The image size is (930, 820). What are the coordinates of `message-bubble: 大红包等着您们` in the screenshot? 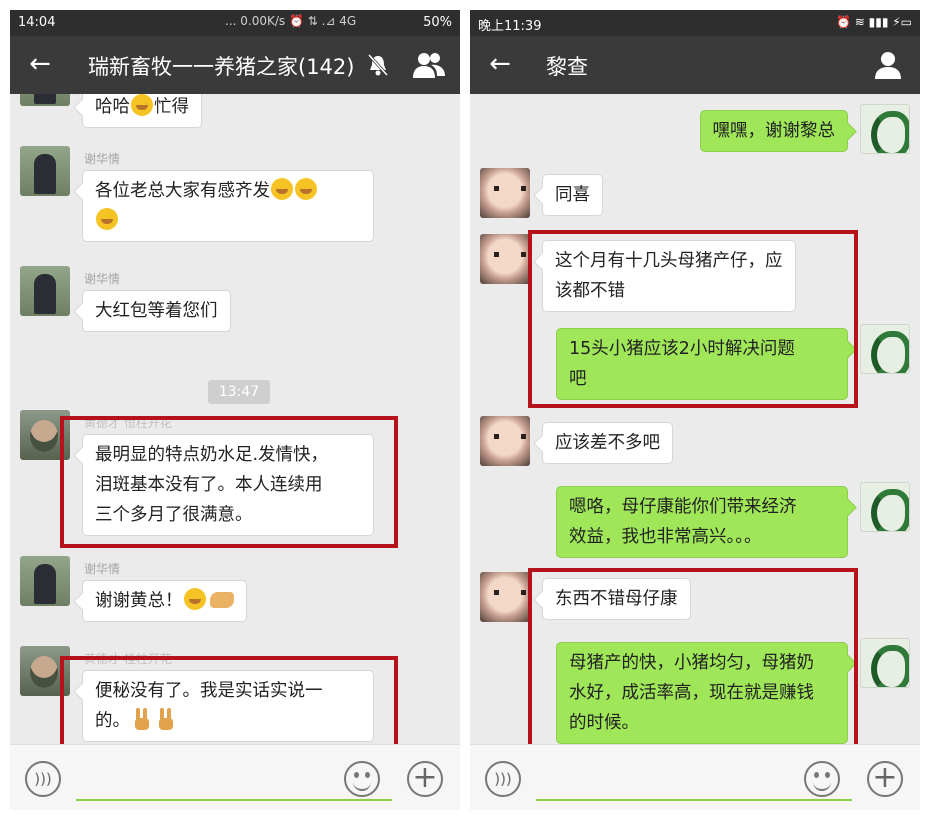 It's located at (156, 311).